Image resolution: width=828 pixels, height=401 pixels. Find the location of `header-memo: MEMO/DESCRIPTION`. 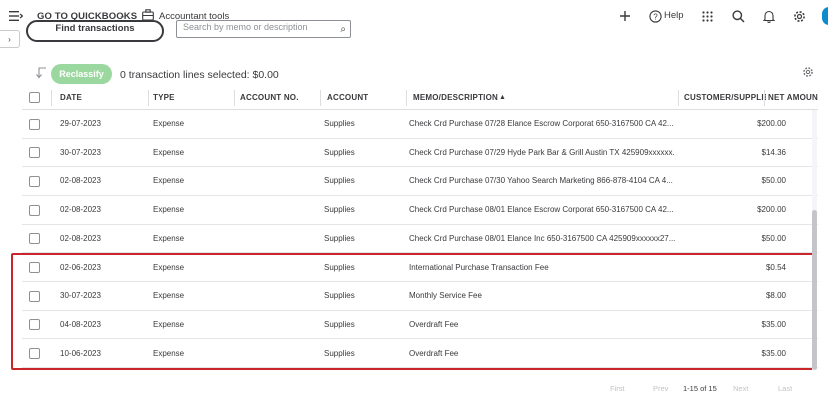

header-memo: MEMO/DESCRIPTION is located at coordinates (455, 98).